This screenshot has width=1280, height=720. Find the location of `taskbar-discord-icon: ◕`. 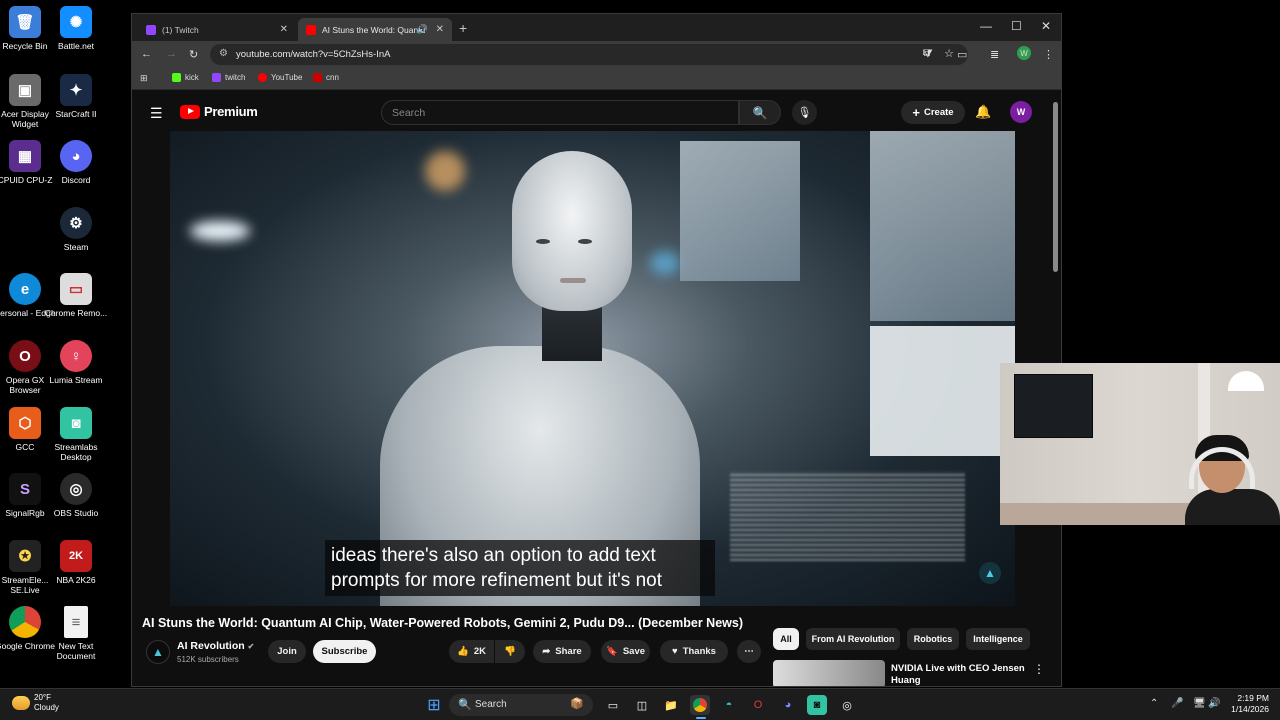

taskbar-discord-icon: ◕ is located at coordinates (788, 705).